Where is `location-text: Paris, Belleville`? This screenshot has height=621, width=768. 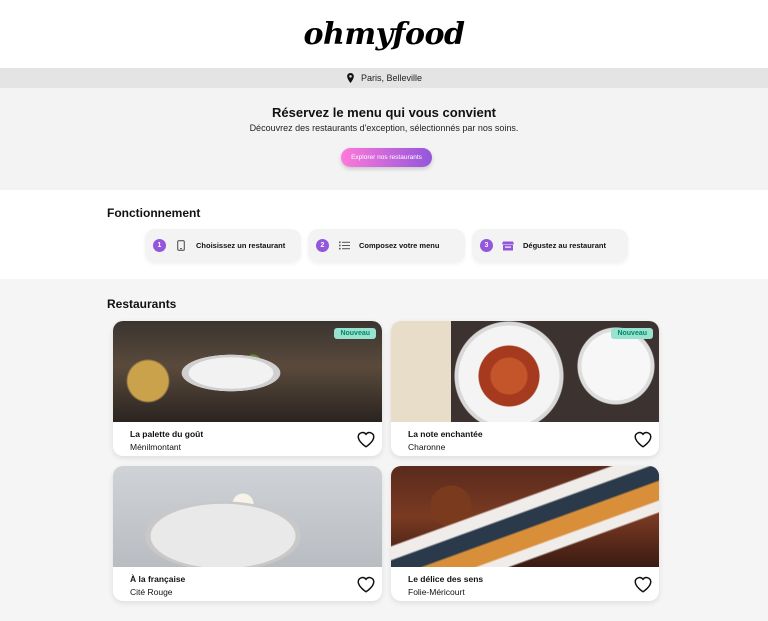 location-text: Paris, Belleville is located at coordinates (391, 78).